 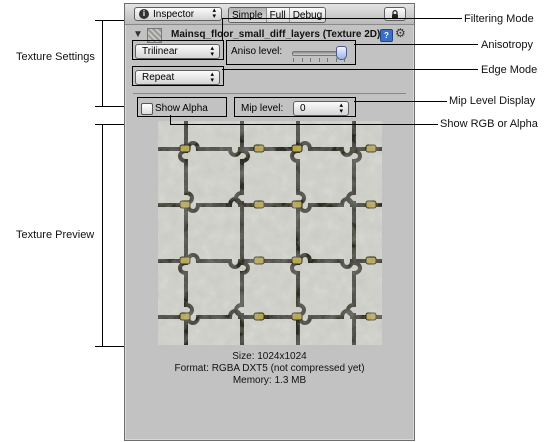 I want to click on mode-segmented-control: Simple Full Debug, so click(x=277, y=15).